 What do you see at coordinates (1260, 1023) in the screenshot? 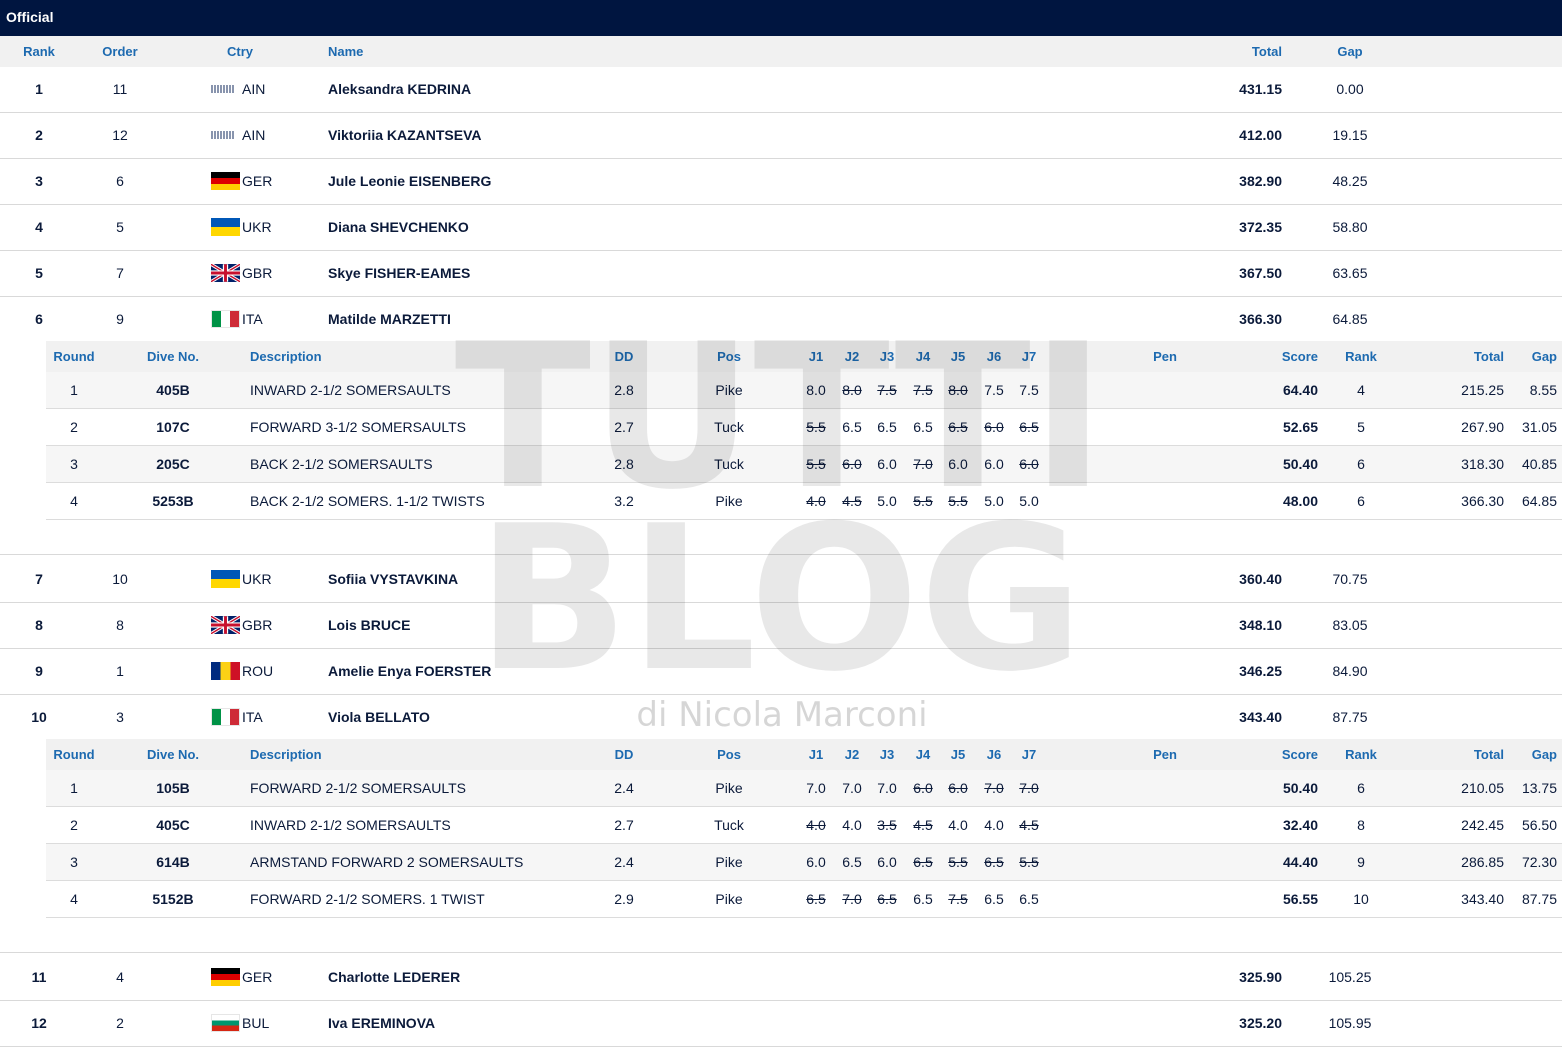
I see `athlete-total: 325.20` at bounding box center [1260, 1023].